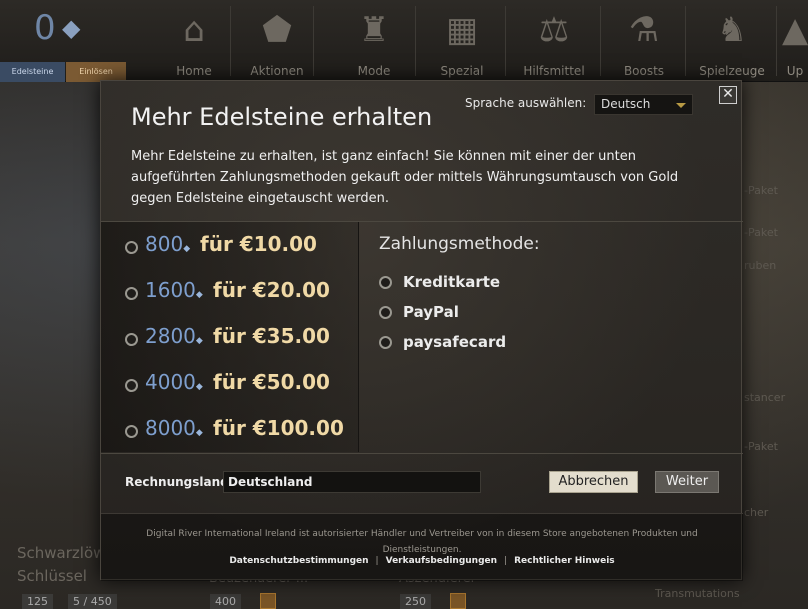 This screenshot has width=808, height=609. What do you see at coordinates (271, 382) in the screenshot?
I see `package-price: für €50.00` at bounding box center [271, 382].